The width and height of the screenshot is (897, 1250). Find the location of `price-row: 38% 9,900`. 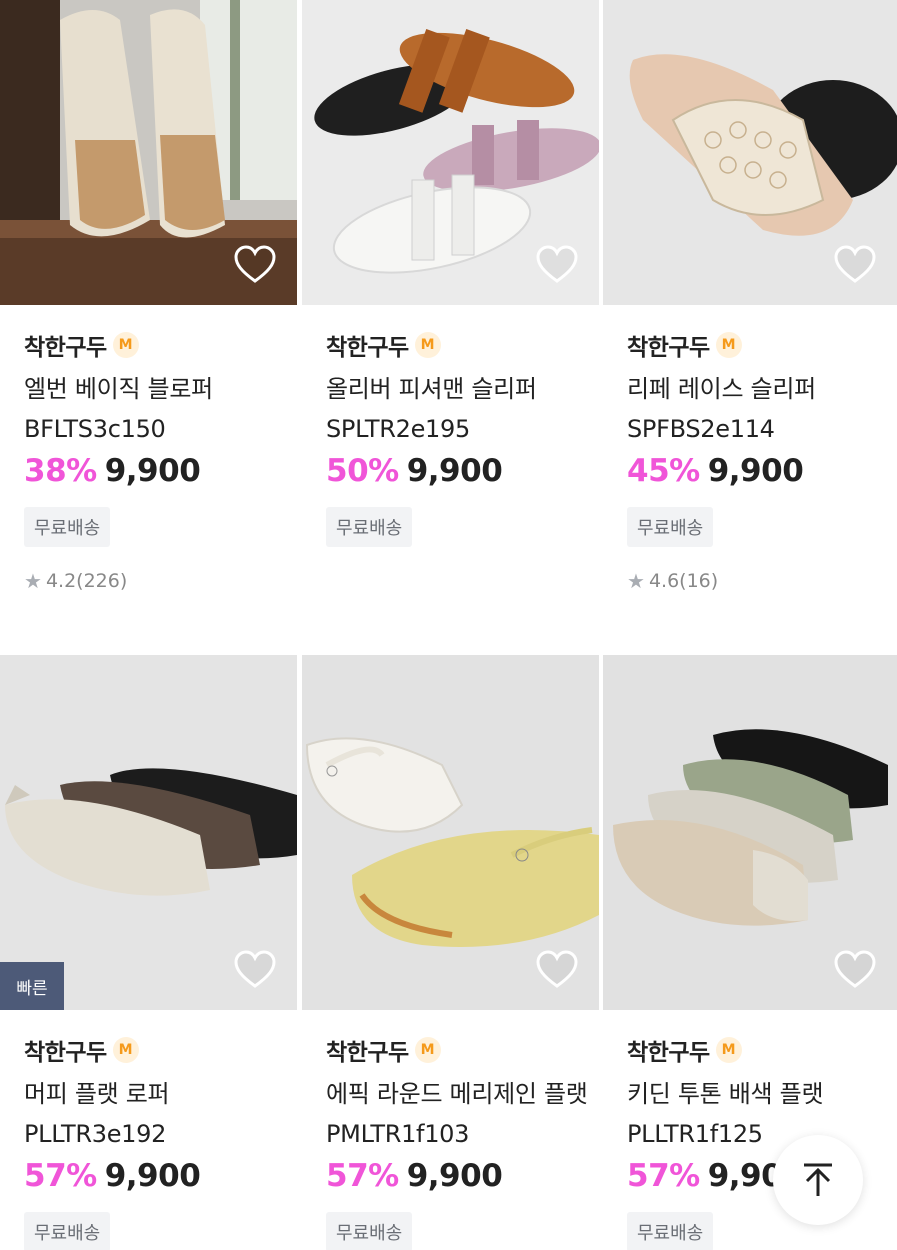

price-row: 38% 9,900 is located at coordinates (160, 474).